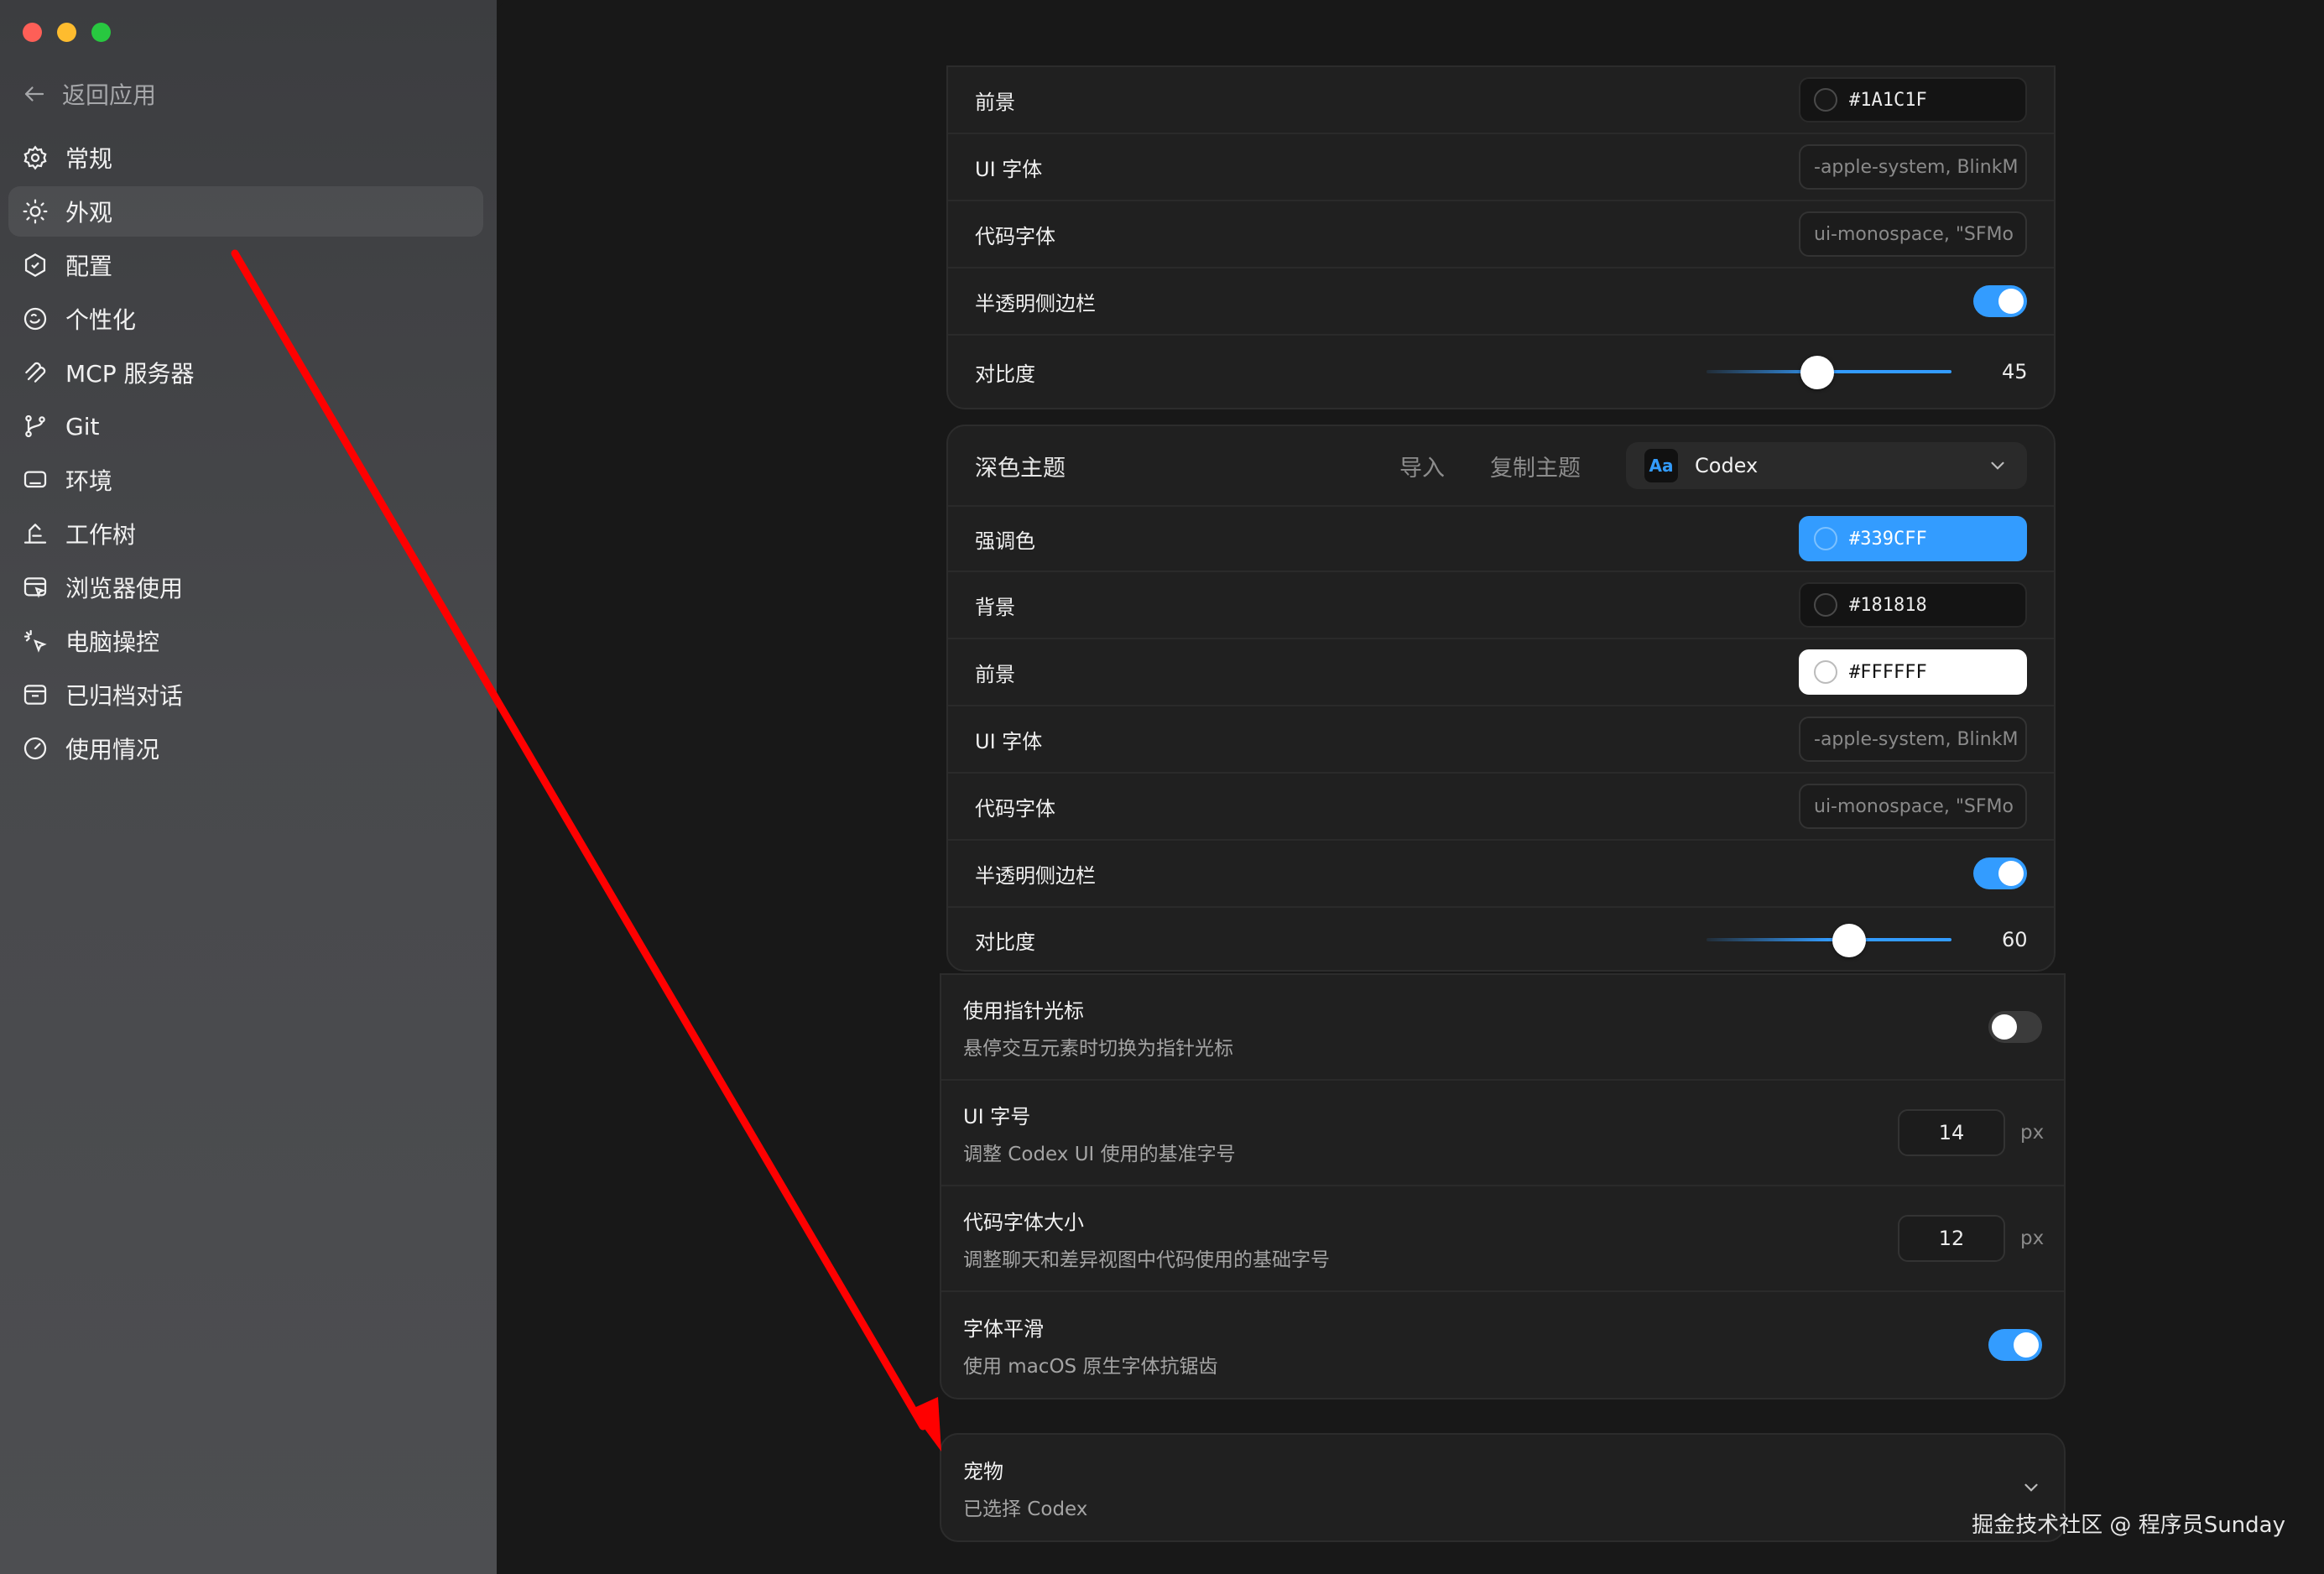 The width and height of the screenshot is (2324, 1574). Describe the element at coordinates (1005, 942) in the screenshot. I see `dark-contrast-label: 对比度` at that location.